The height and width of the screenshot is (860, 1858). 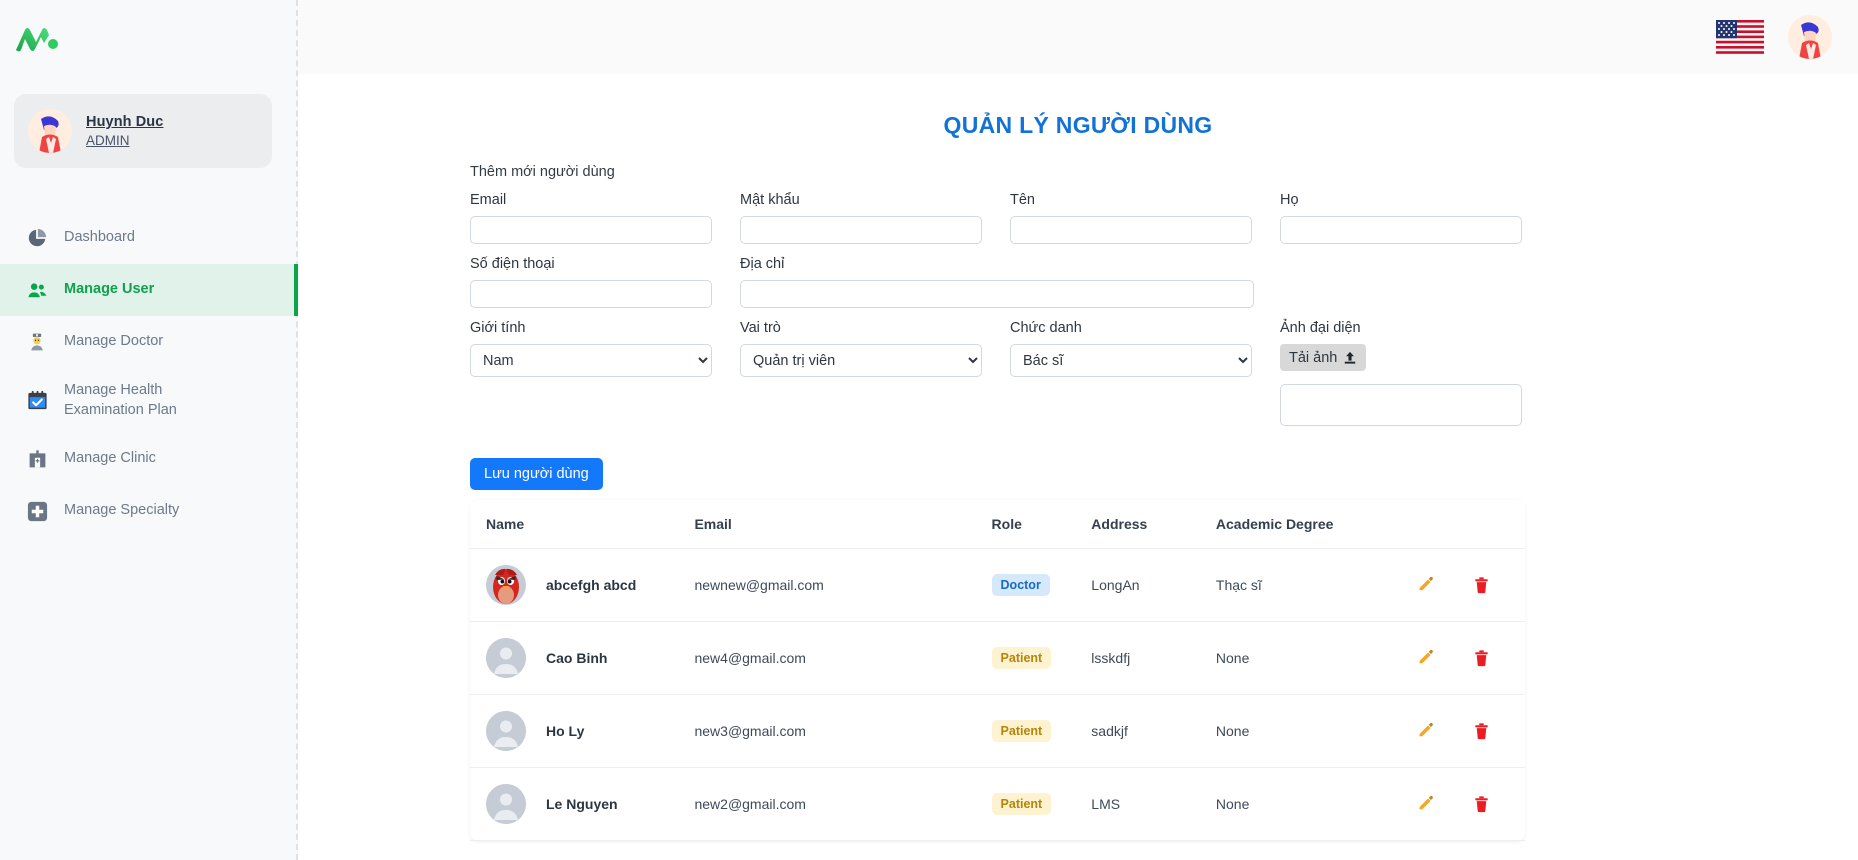 I want to click on user-avatar-icon, so click(x=1810, y=37).